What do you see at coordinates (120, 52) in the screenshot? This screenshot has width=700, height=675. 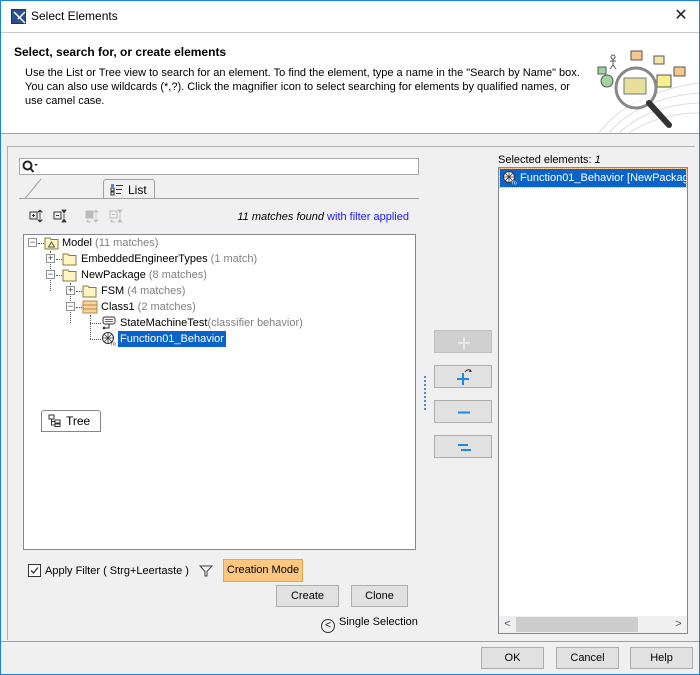 I see `header-title: Select, search for, or create elements` at bounding box center [120, 52].